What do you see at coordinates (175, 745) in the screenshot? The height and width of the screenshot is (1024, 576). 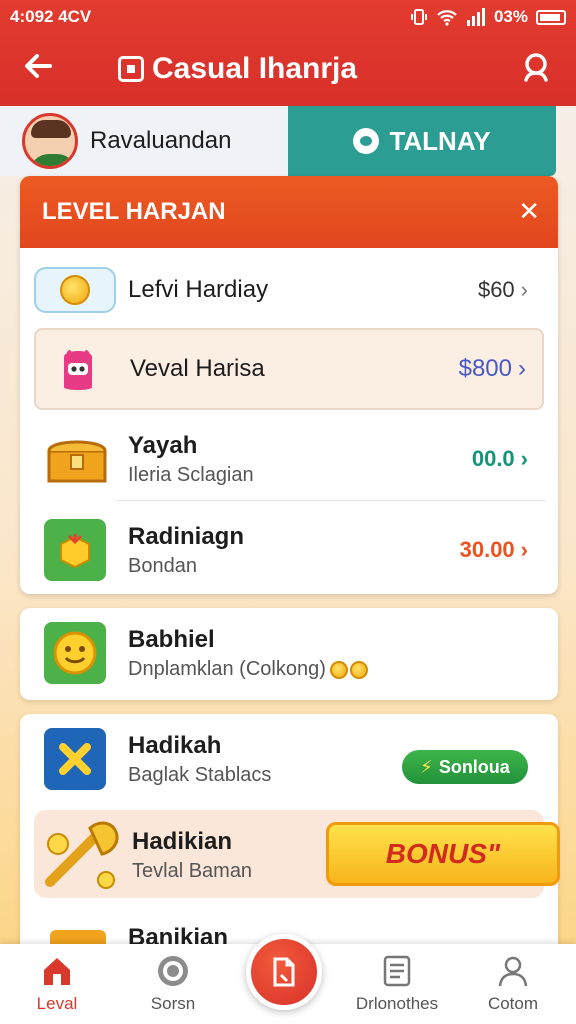 I see `hadikah-title: Hadikah` at bounding box center [175, 745].